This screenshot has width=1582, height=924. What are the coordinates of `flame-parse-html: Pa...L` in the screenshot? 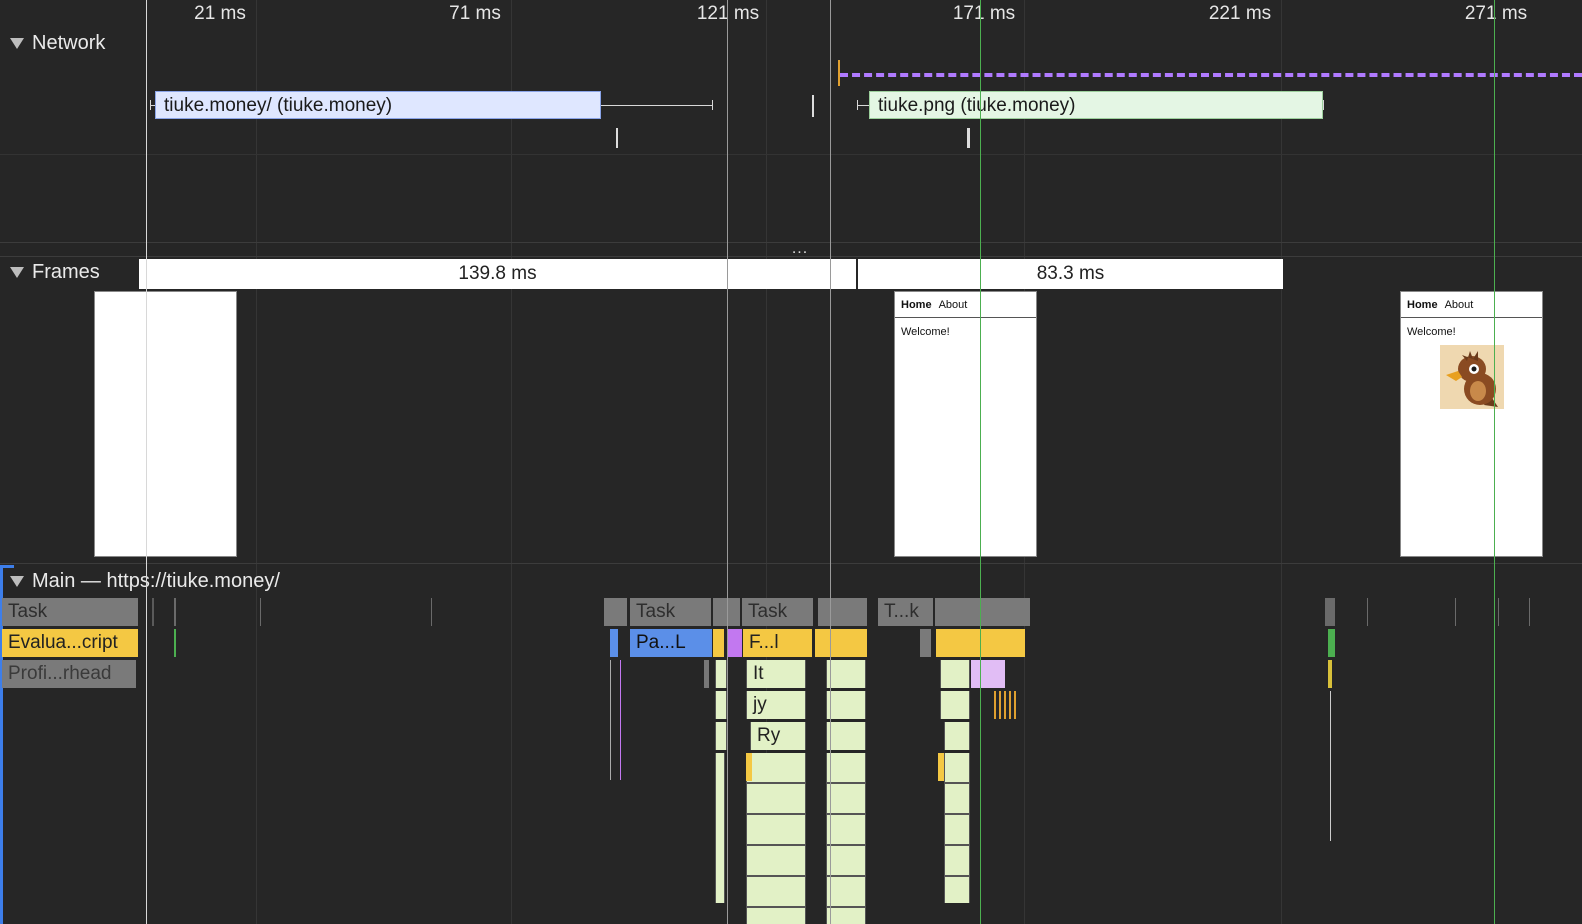 It's located at (671, 643).